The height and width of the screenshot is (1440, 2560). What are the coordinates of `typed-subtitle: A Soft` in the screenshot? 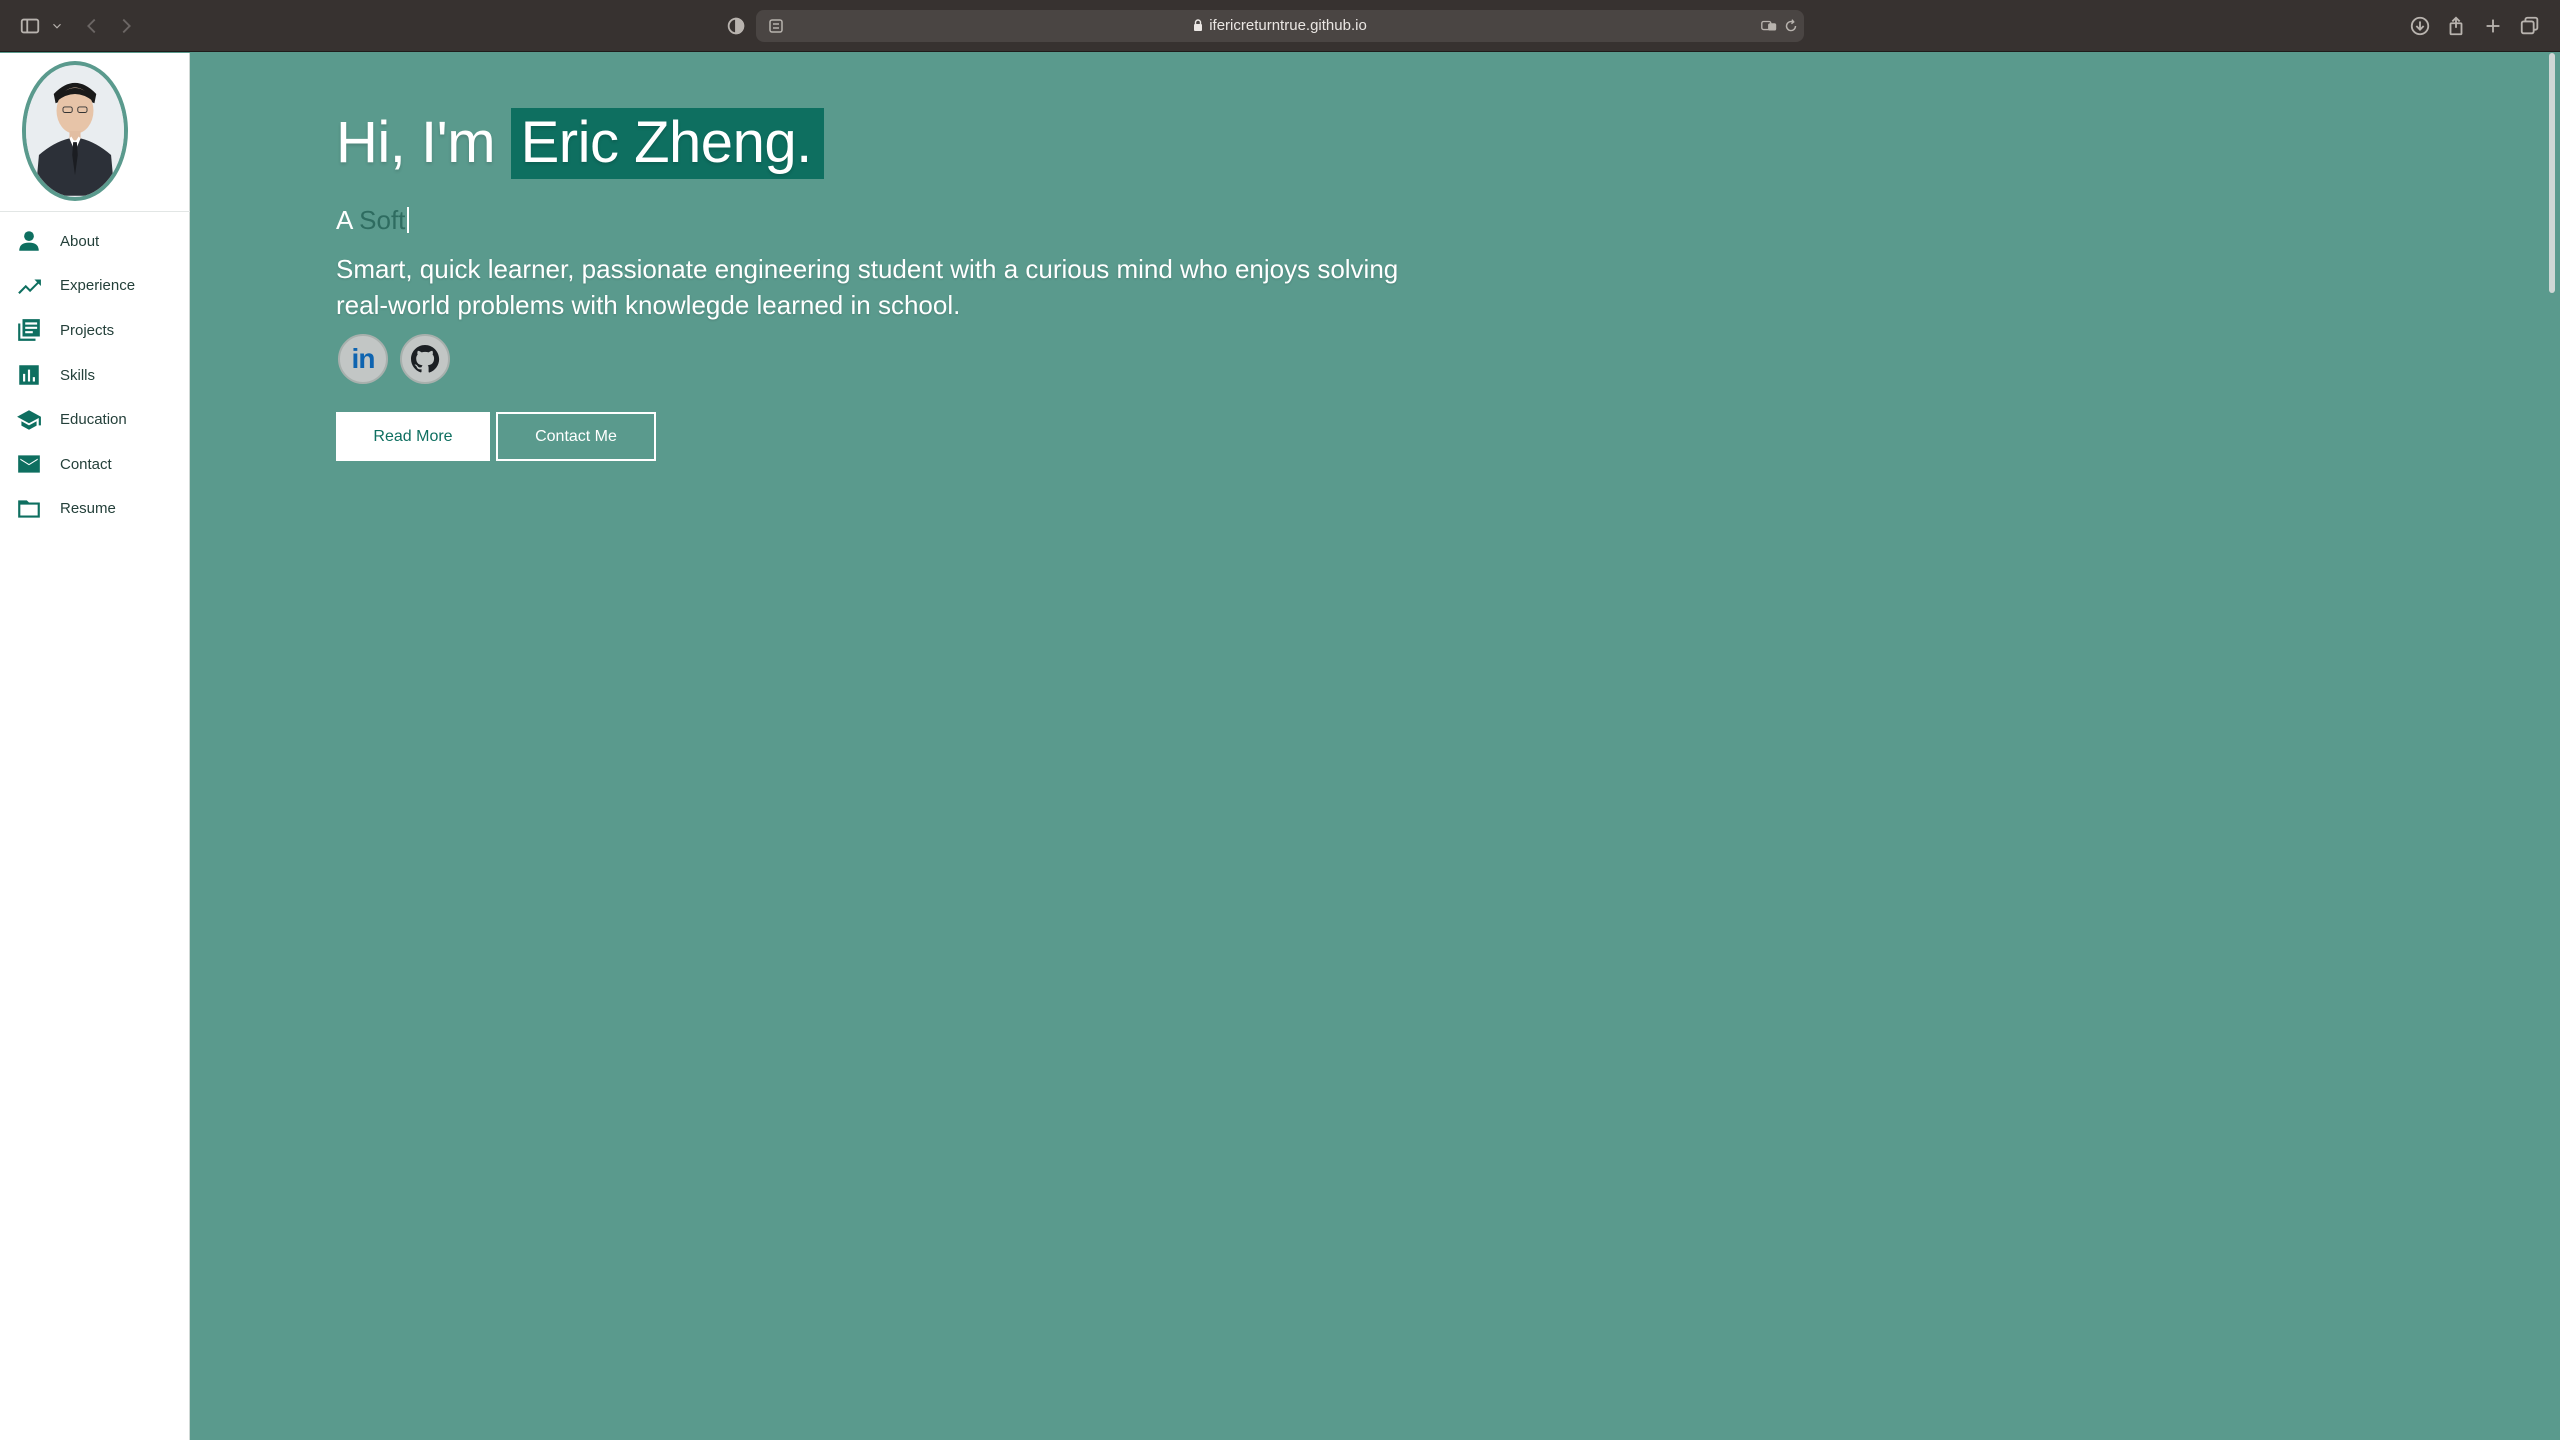 It's located at (373, 220).